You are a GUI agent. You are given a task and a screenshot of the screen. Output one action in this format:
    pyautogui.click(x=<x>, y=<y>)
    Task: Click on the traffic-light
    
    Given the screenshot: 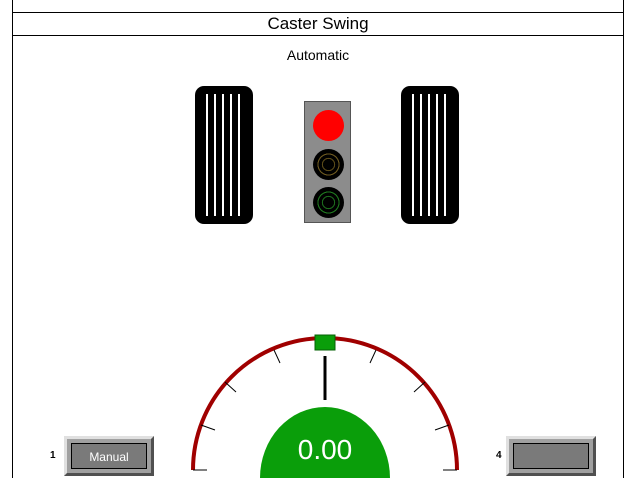 What is the action you would take?
    pyautogui.click(x=327, y=162)
    